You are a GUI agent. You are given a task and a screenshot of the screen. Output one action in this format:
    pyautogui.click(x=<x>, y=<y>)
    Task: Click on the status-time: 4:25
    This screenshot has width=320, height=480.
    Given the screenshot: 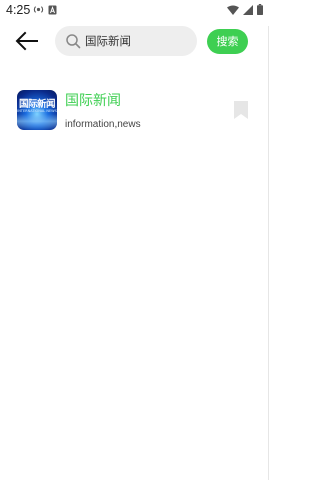 What is the action you would take?
    pyautogui.click(x=18, y=10)
    